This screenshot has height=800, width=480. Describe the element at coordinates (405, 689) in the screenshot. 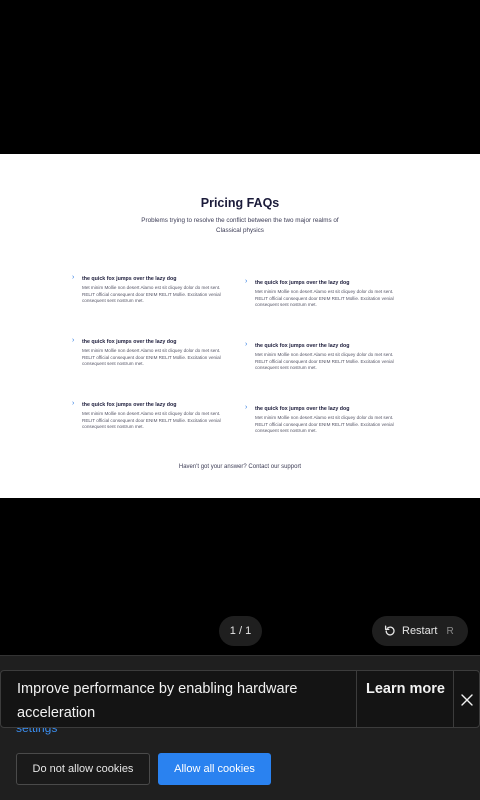

I see `learn-more-button: Learn more` at that location.